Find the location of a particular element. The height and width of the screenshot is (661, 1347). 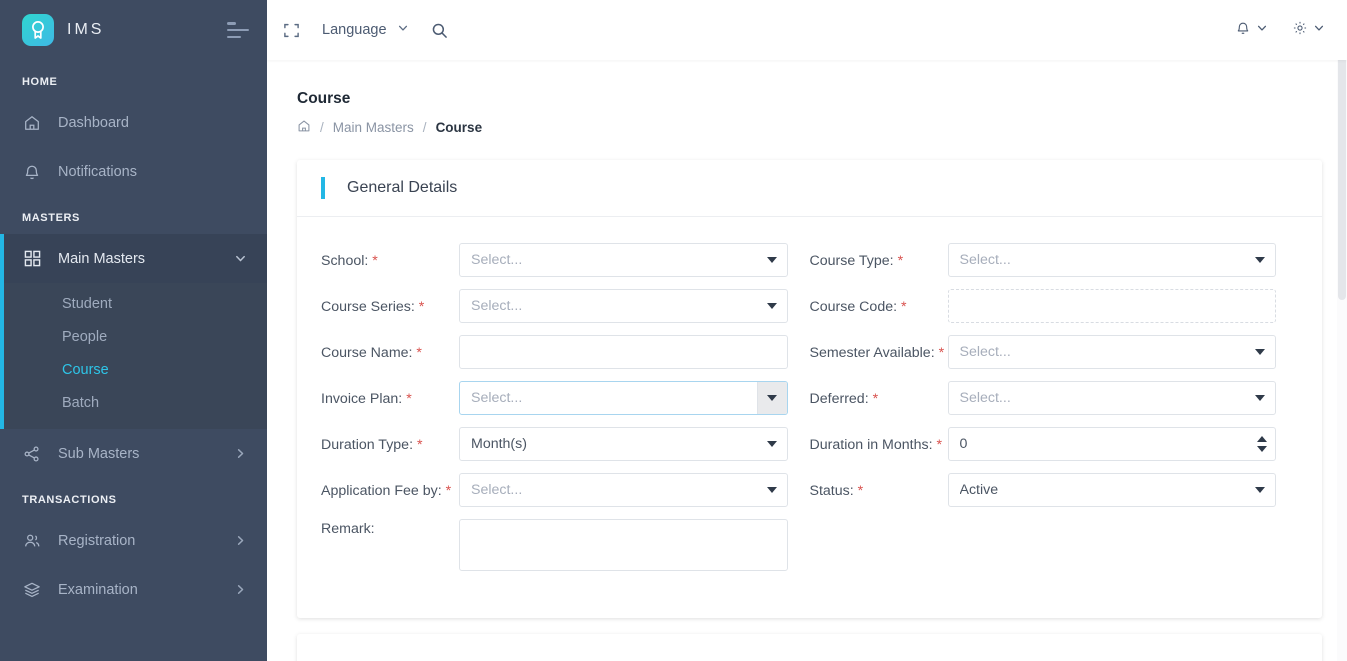

form-col-right: Course Code: * is located at coordinates (1054, 312).